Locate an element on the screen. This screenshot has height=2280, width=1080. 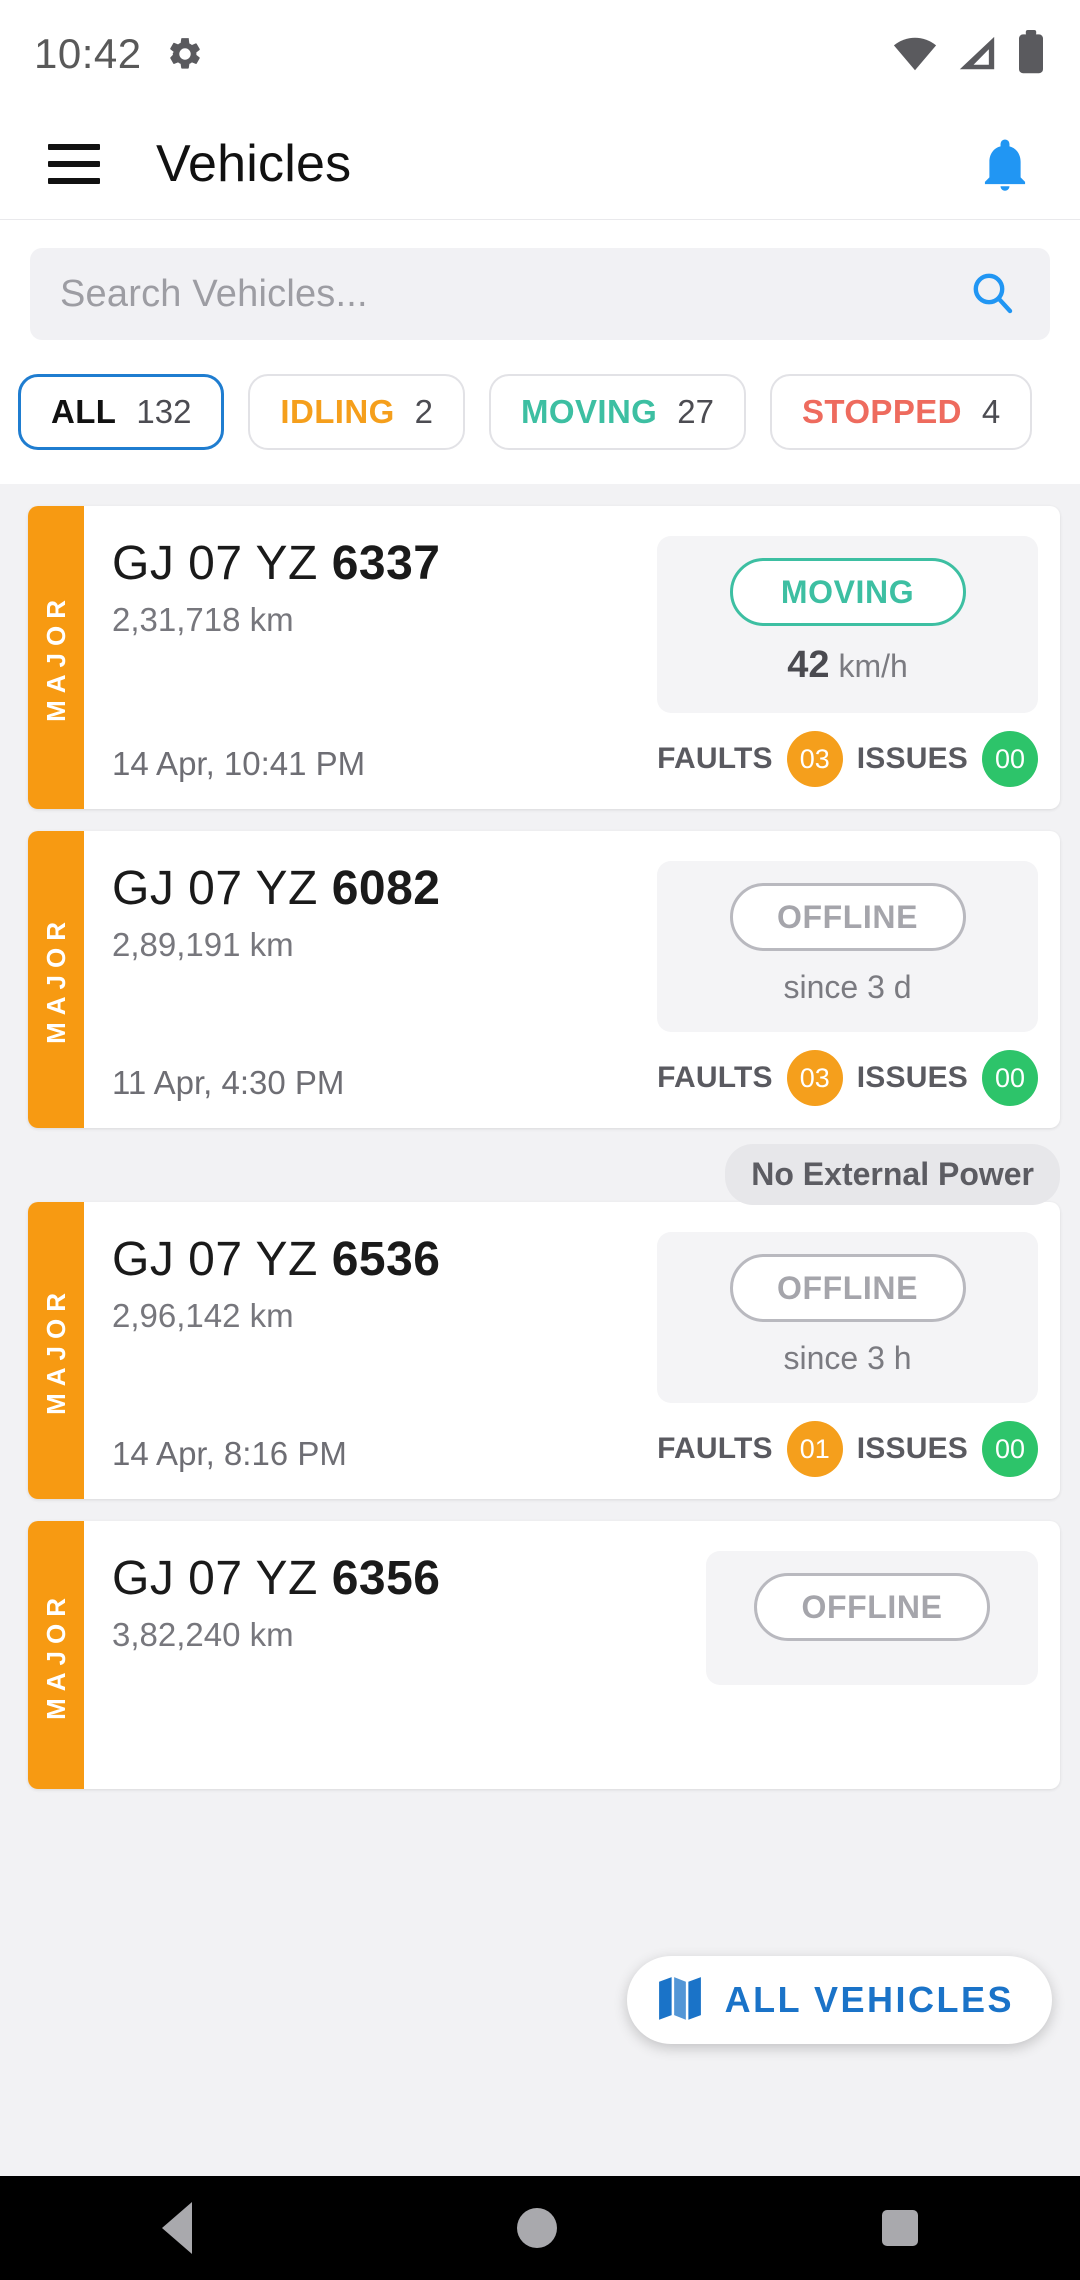
filter-chip-row: ALL 132 IDLING 2 MOVING 27 STOPPED 4 is located at coordinates (540, 412).